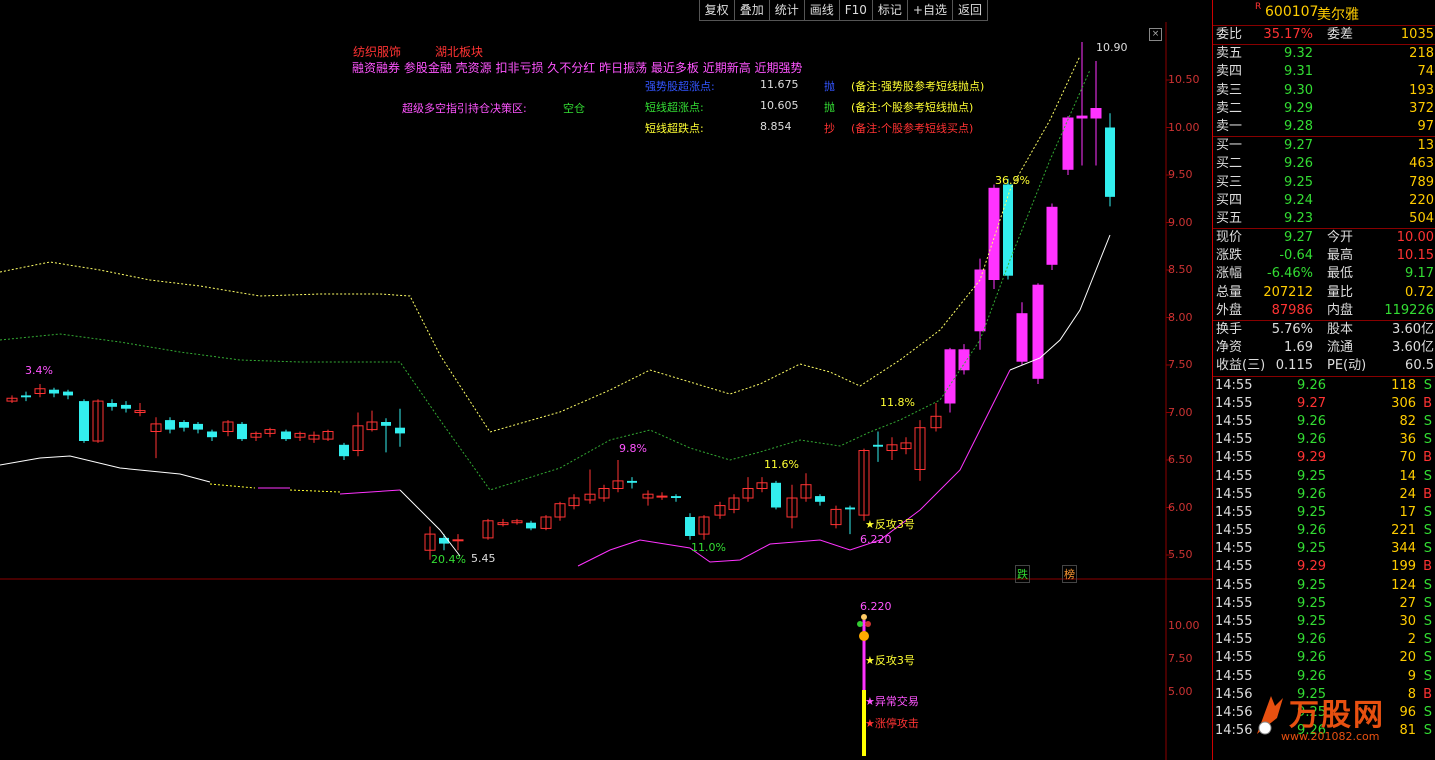 This screenshot has height=760, width=1435. I want to click on ask-price: 9.28, so click(1298, 126).